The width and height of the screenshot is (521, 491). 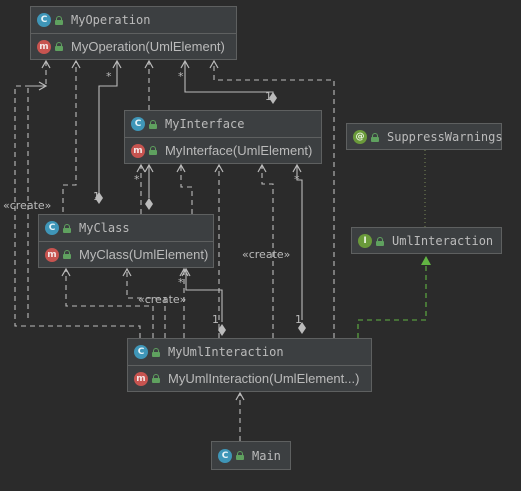 I want to click on association-edge, so click(x=297, y=241).